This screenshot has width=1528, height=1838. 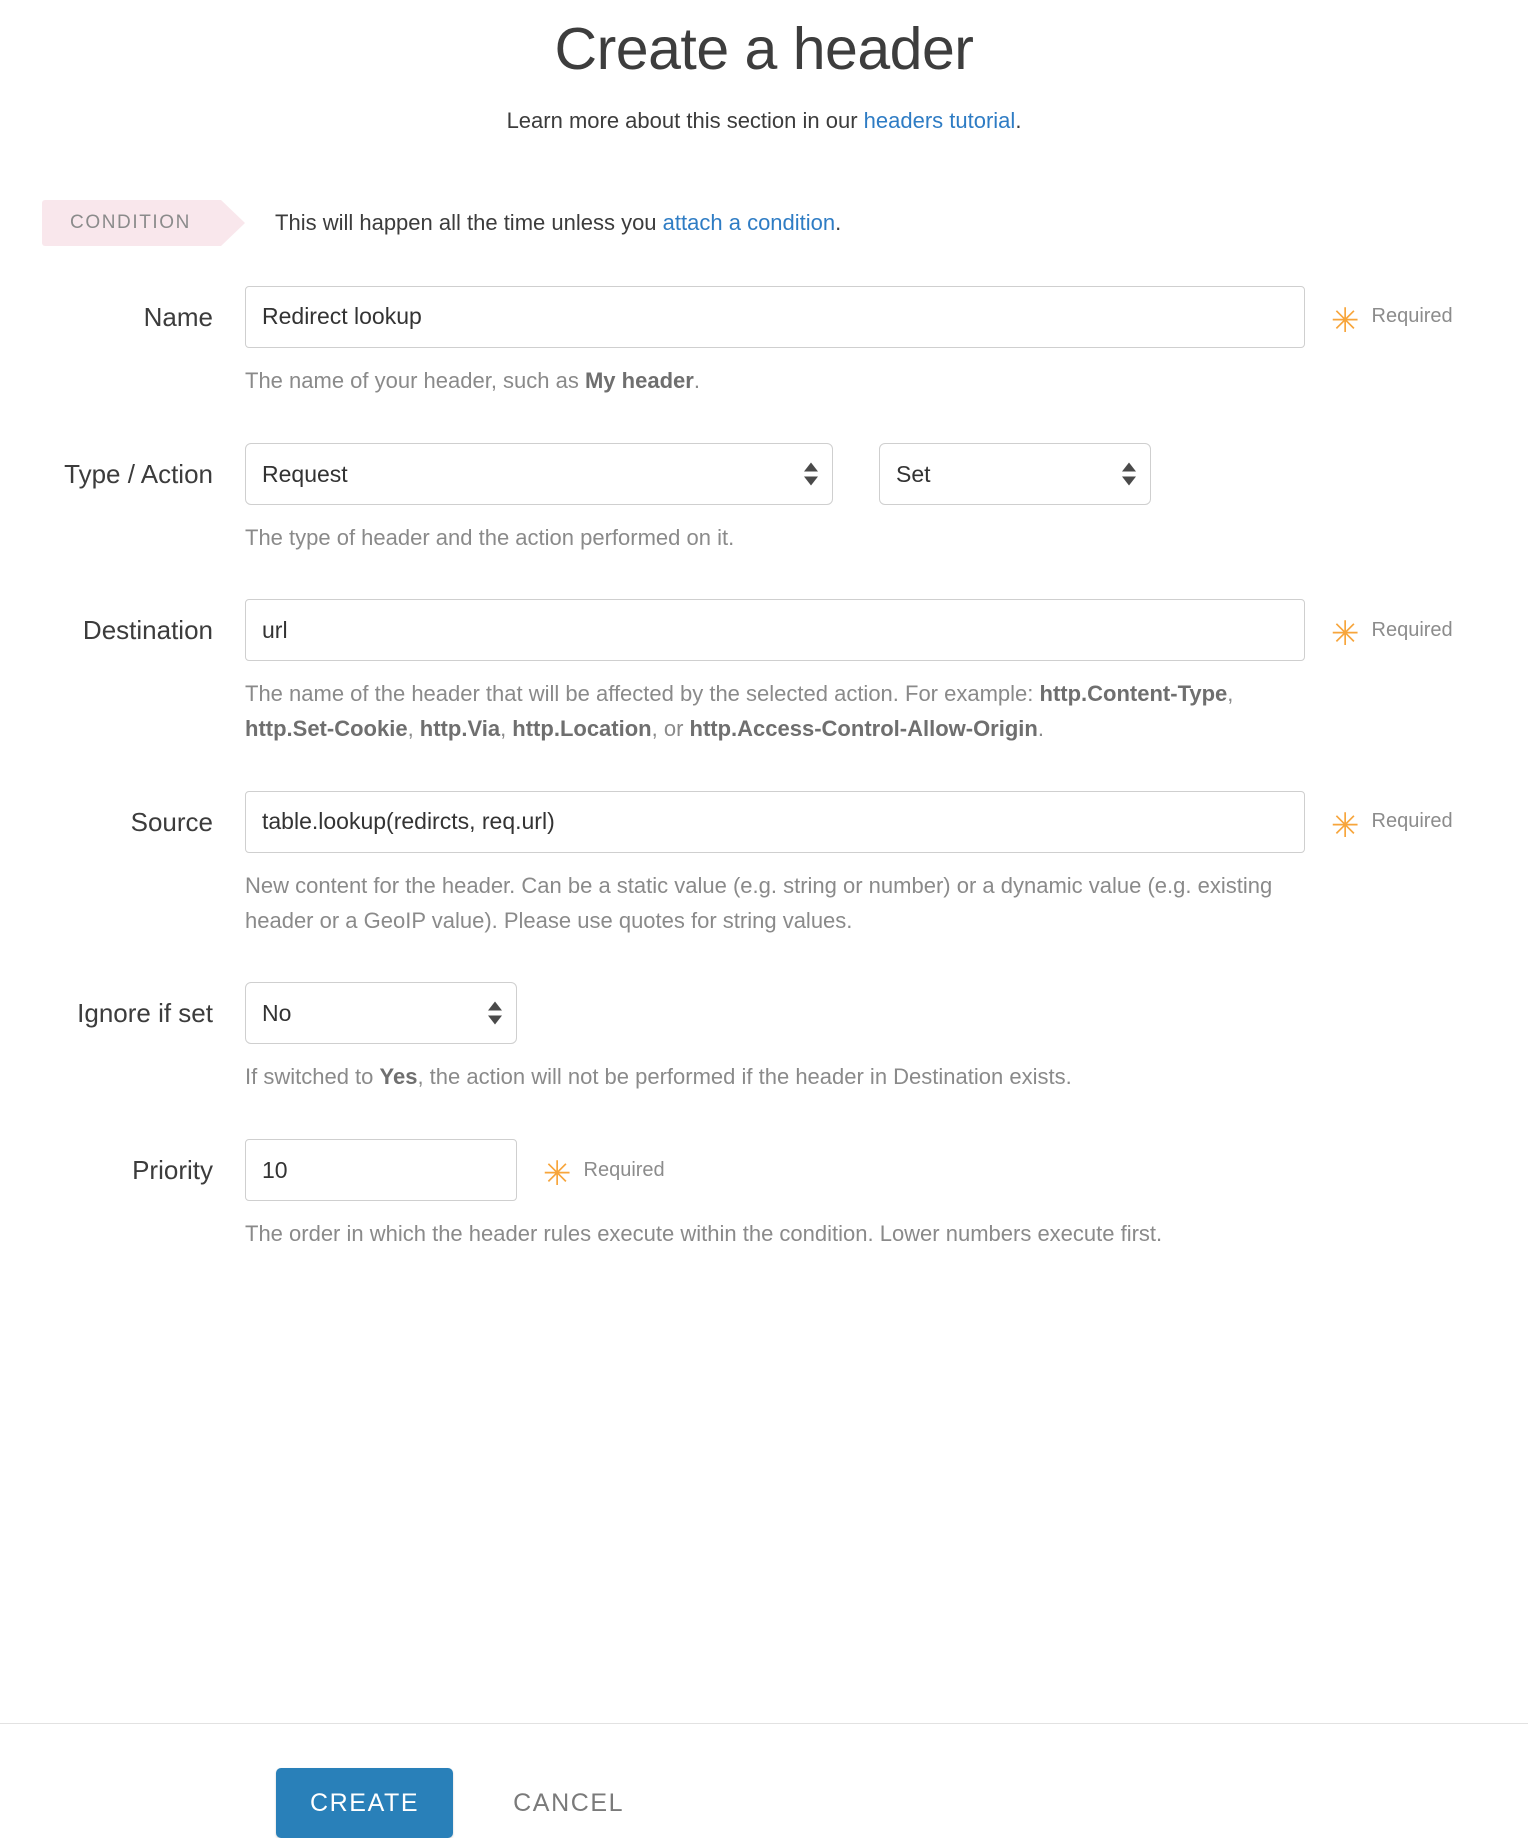 I want to click on type-action-label: Type / Action, so click(x=138, y=473).